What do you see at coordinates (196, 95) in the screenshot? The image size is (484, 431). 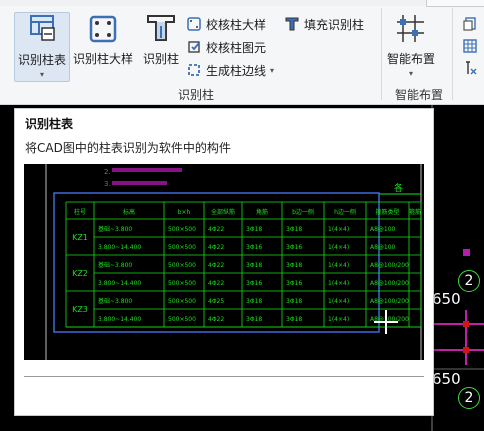 I see `group-label-identify-column: 识别柱` at bounding box center [196, 95].